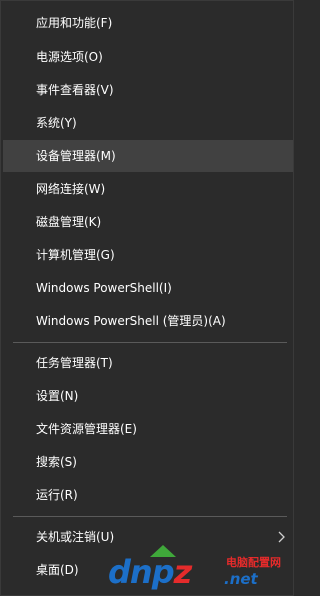  I want to click on watermark-domain-text: .net, so click(241, 579).